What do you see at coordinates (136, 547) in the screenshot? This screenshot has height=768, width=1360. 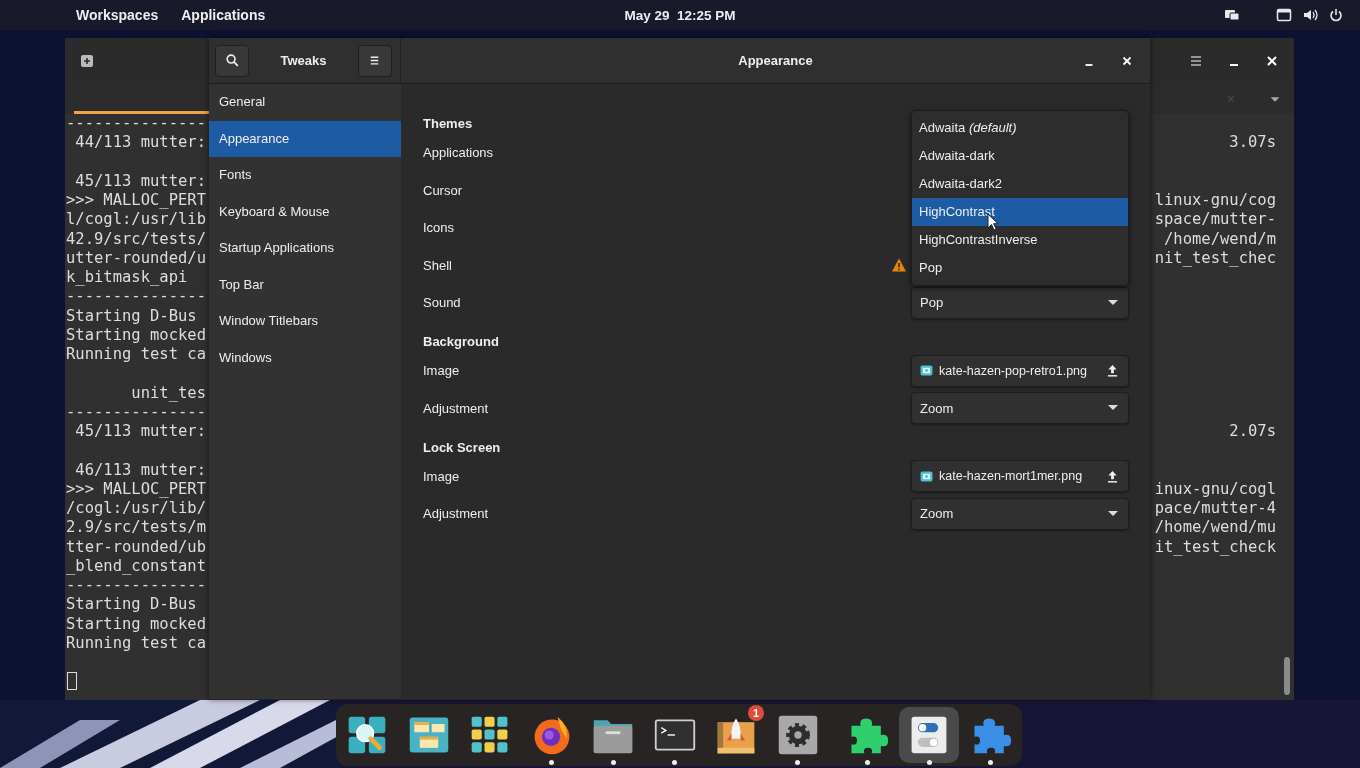 I see `terminal-line: tter-rounded/ub` at bounding box center [136, 547].